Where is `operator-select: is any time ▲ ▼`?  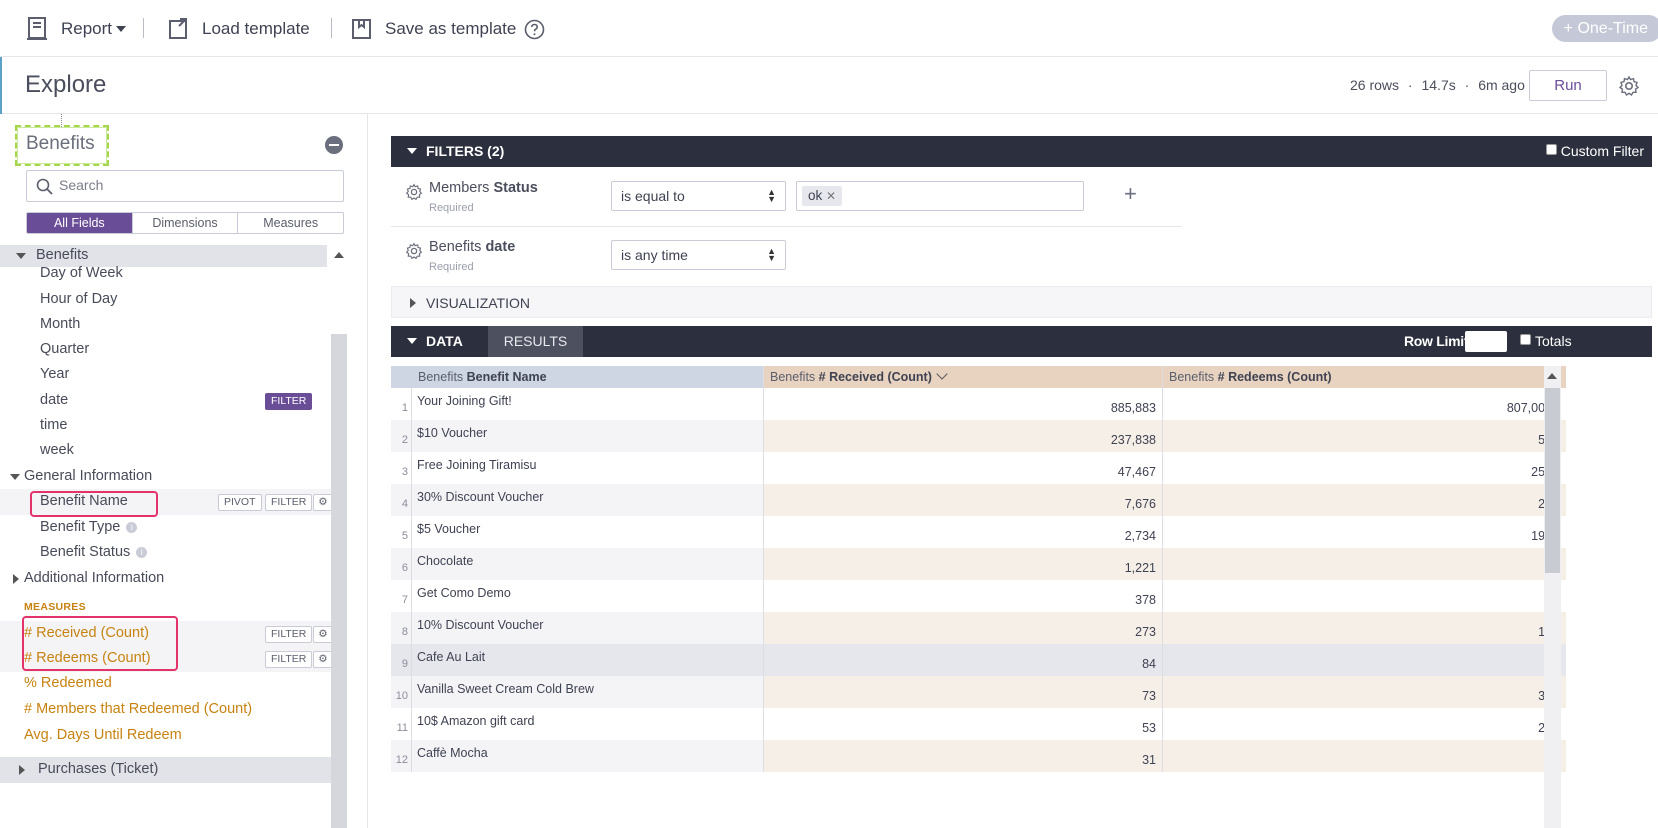
operator-select: is any time ▲ ▼ is located at coordinates (698, 255).